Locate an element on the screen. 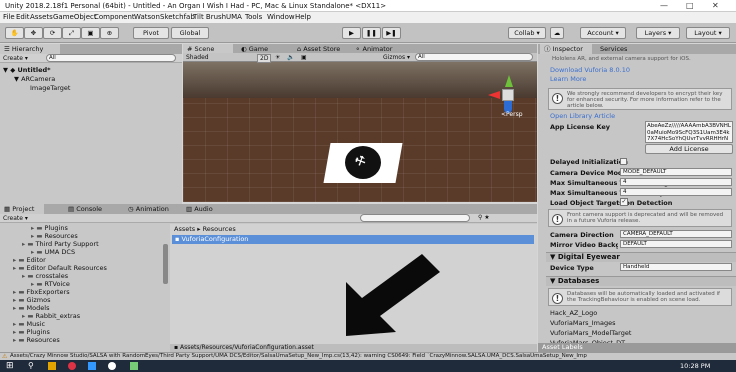  tab-hierarchy: ☰ Hierarchy is located at coordinates (30, 49).